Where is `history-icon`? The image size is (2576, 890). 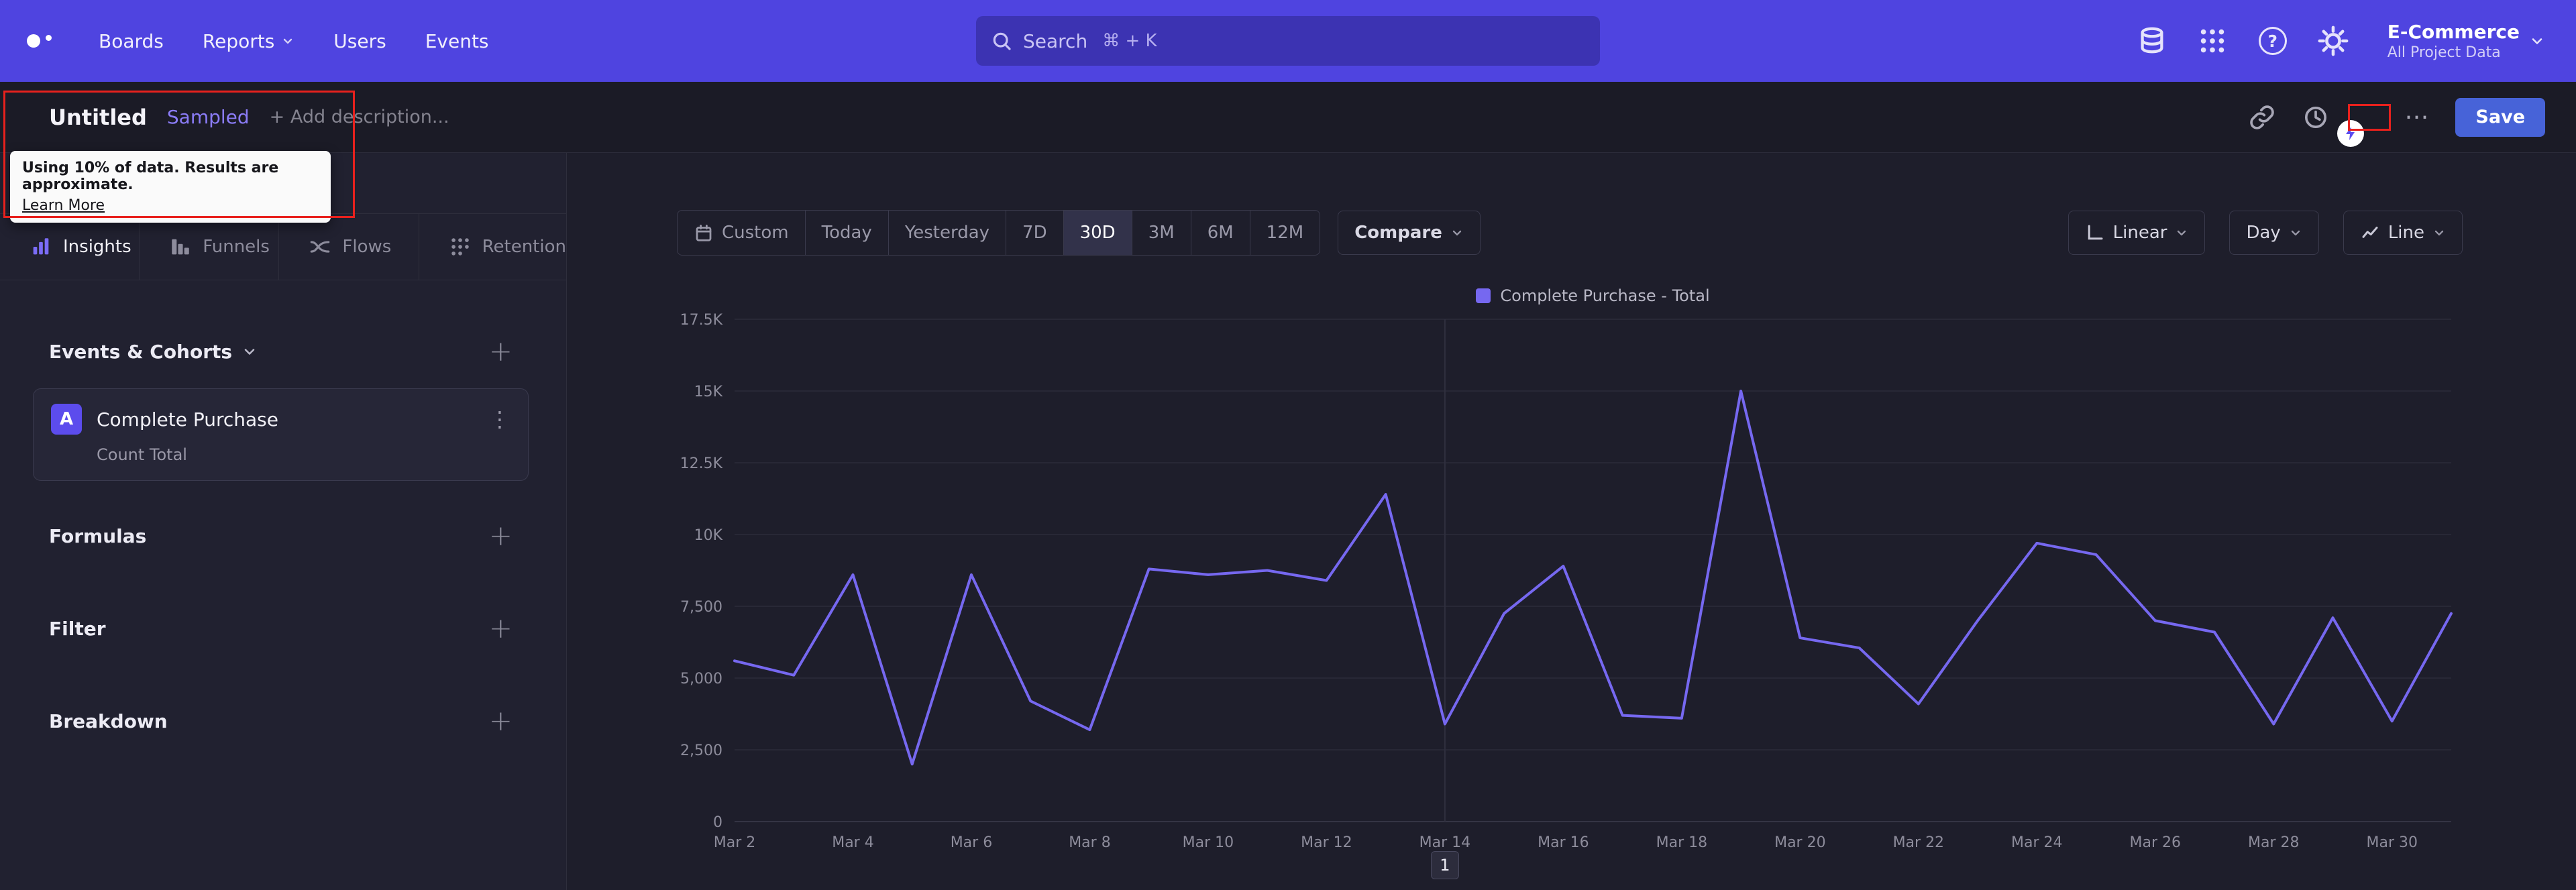
history-icon is located at coordinates (2315, 117).